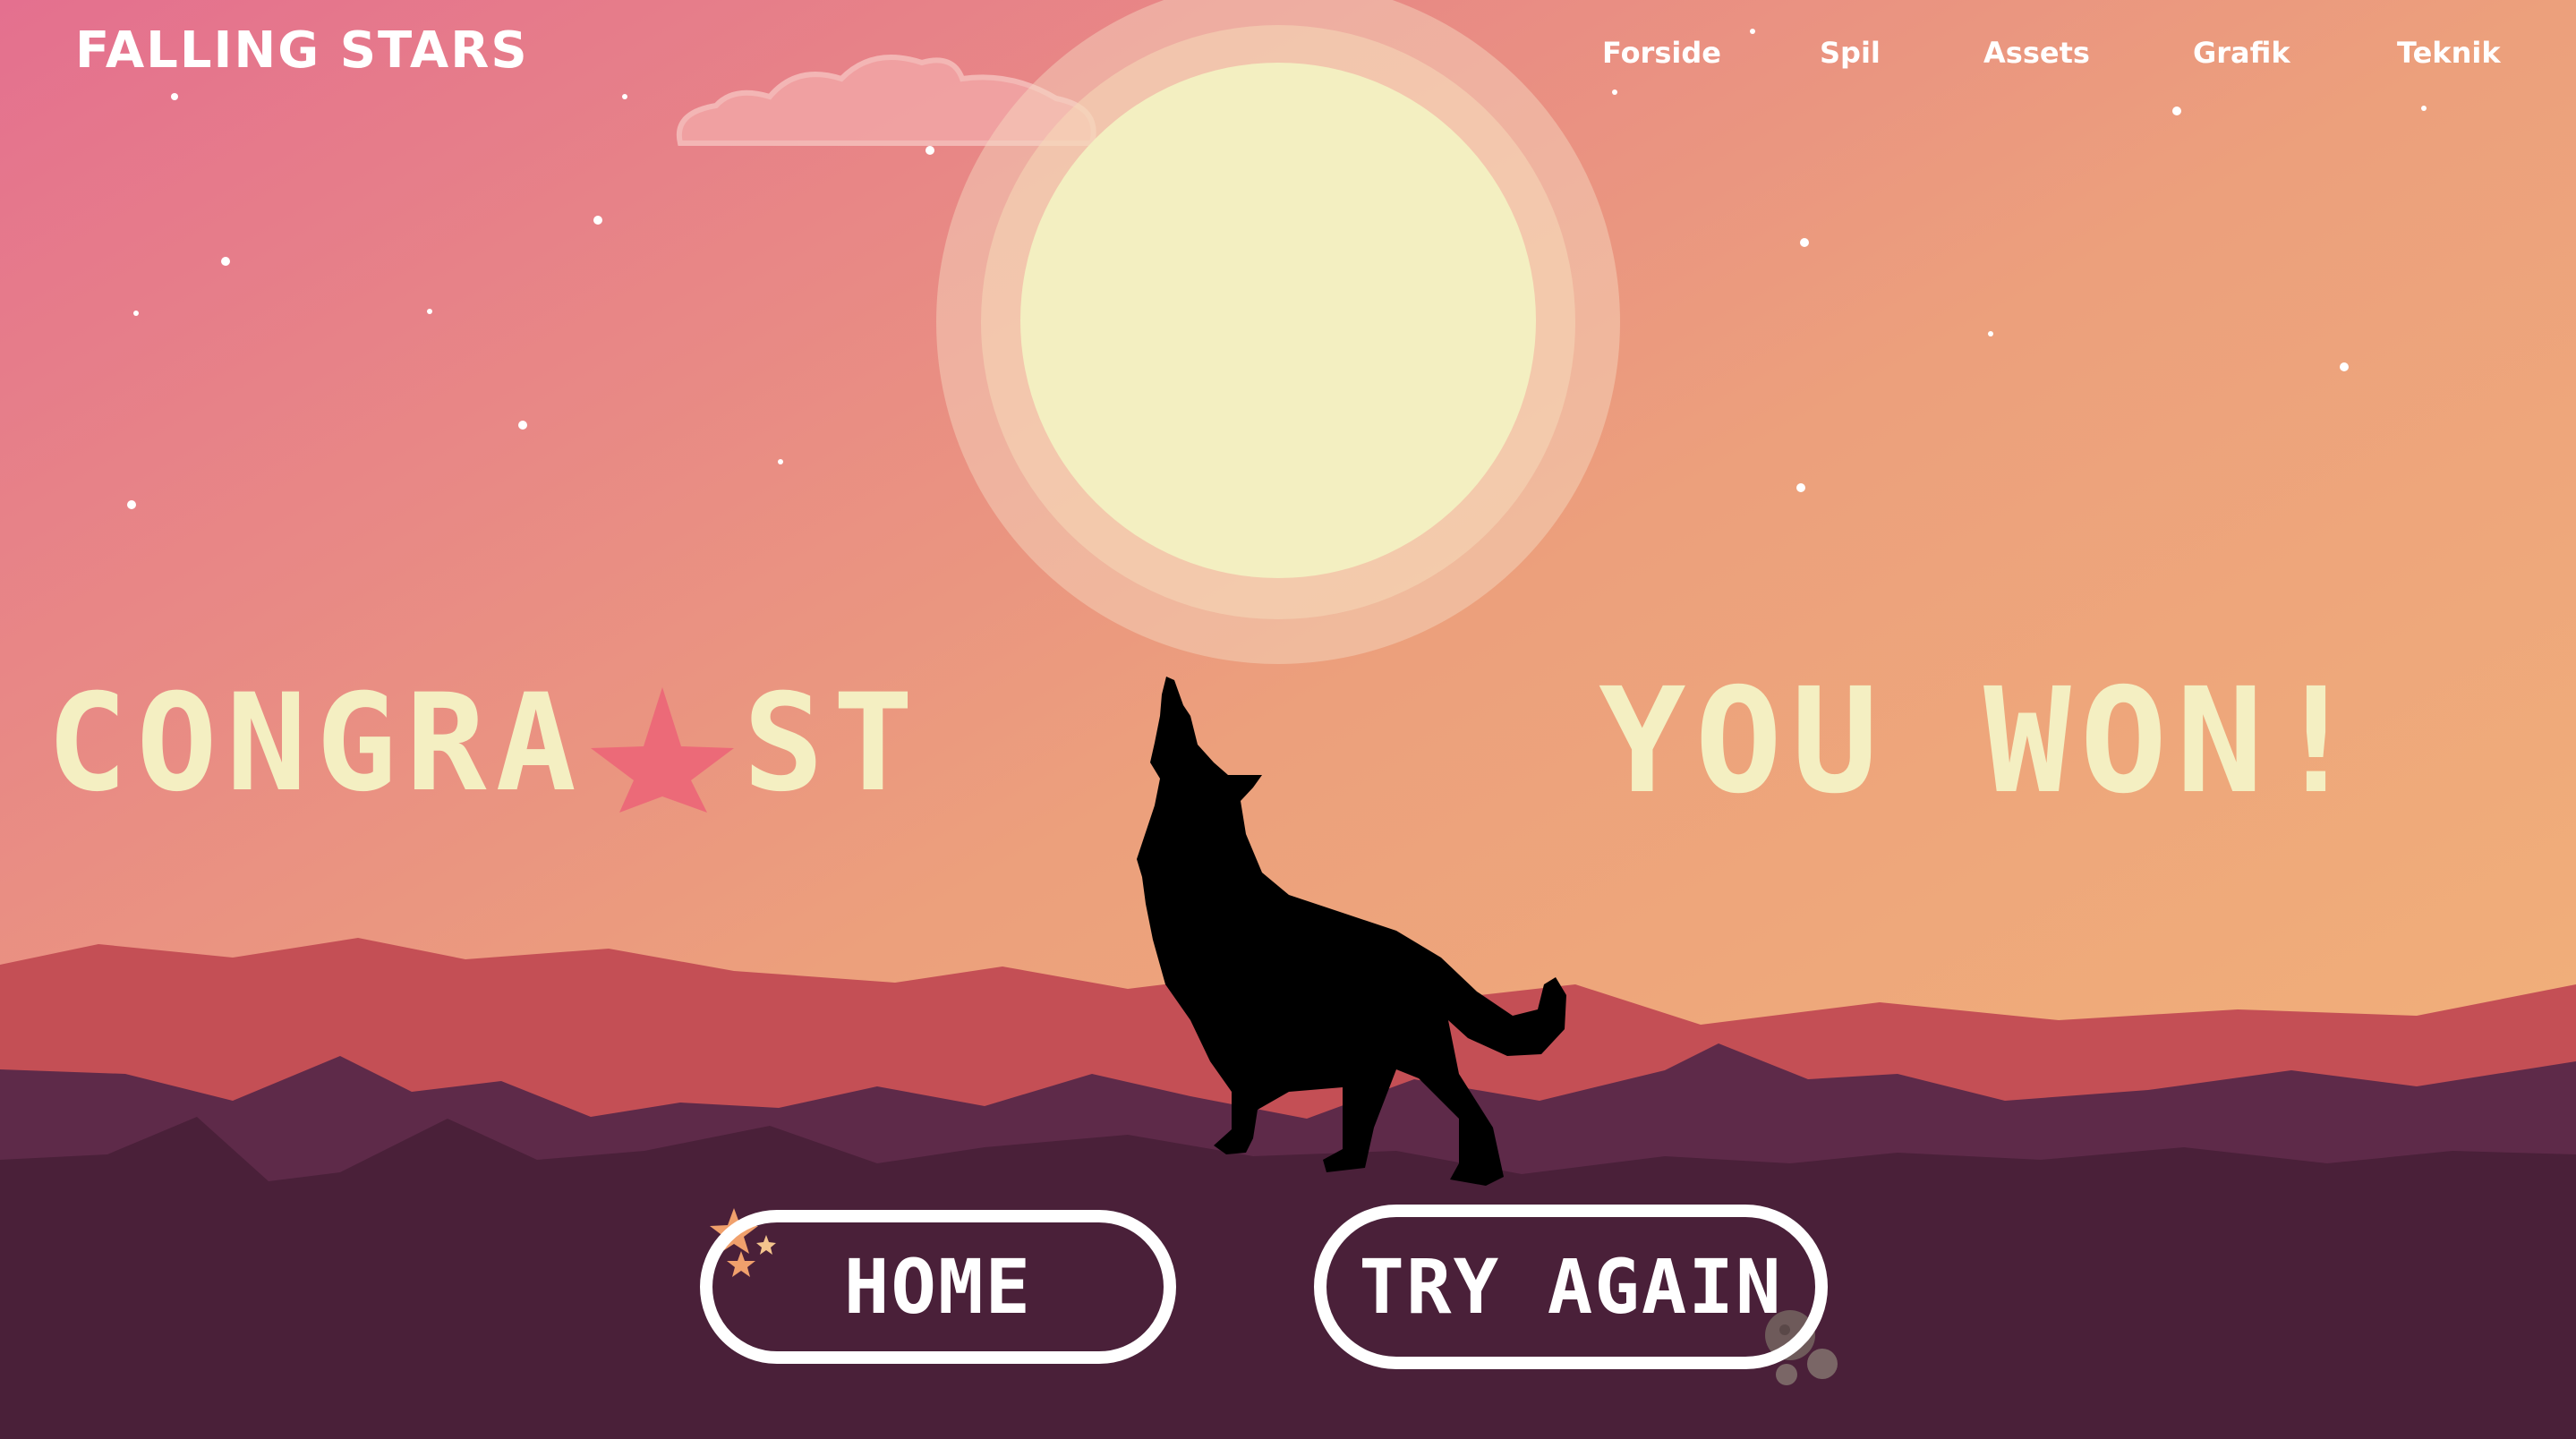  Describe the element at coordinates (2241, 53) in the screenshot. I see `nav-item-grafik: Grafik` at that location.